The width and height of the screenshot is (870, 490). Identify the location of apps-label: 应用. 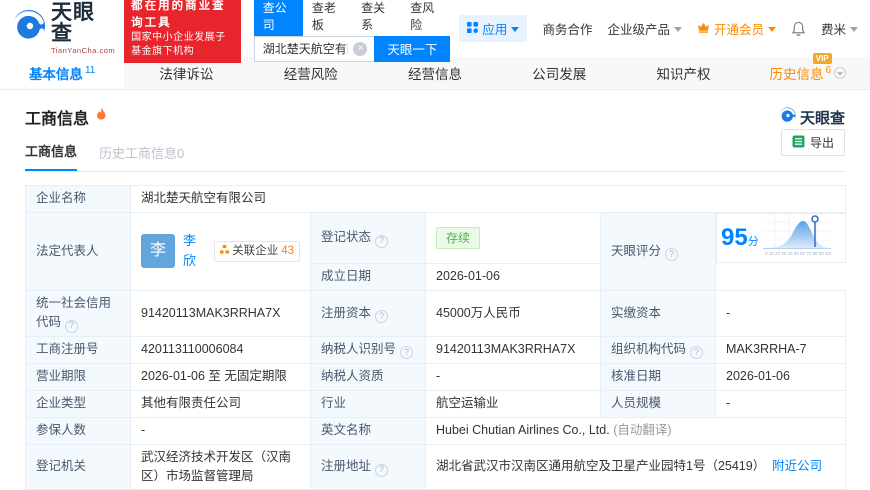
(495, 30).